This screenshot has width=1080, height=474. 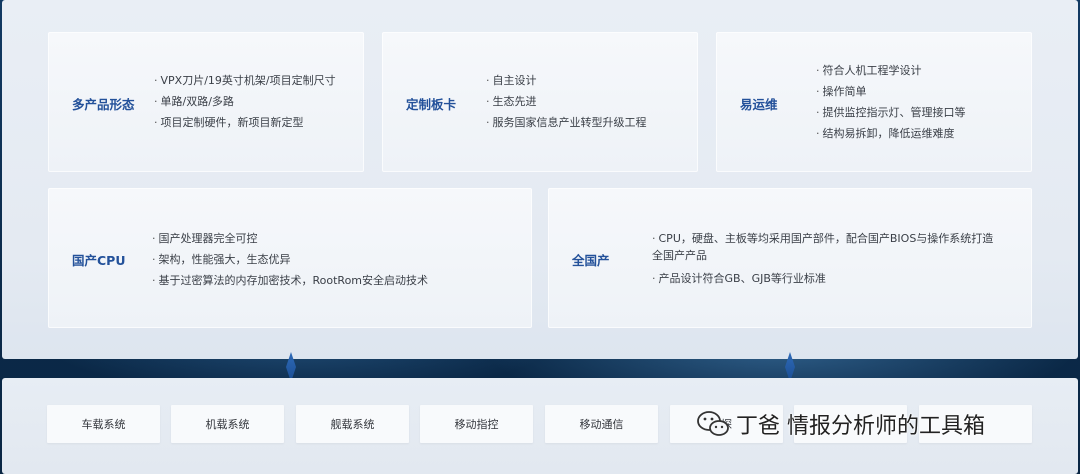 I want to click on feature-item: VPX刀片/19英寸机架/项目定制尺寸, so click(x=245, y=80).